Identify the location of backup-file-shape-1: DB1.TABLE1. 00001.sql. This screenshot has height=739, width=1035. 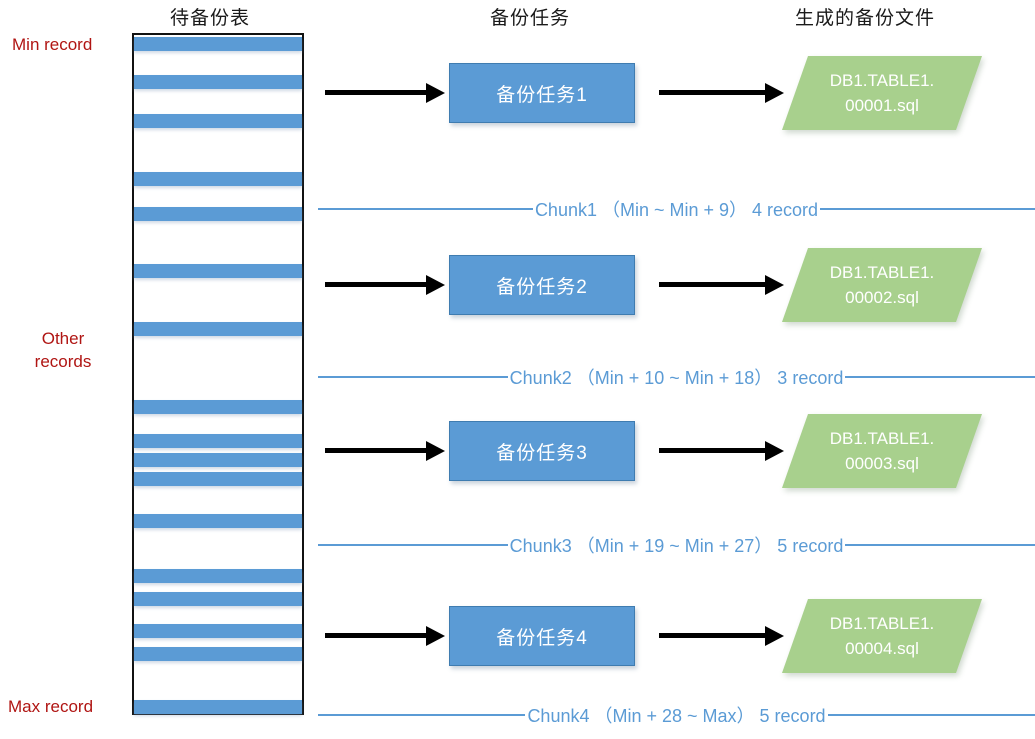
(882, 93).